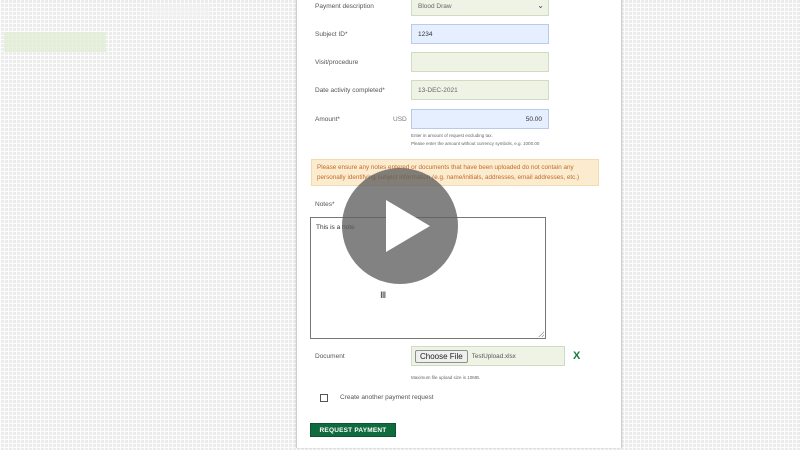 The image size is (800, 450). I want to click on amount-input: 50.00, so click(480, 119).